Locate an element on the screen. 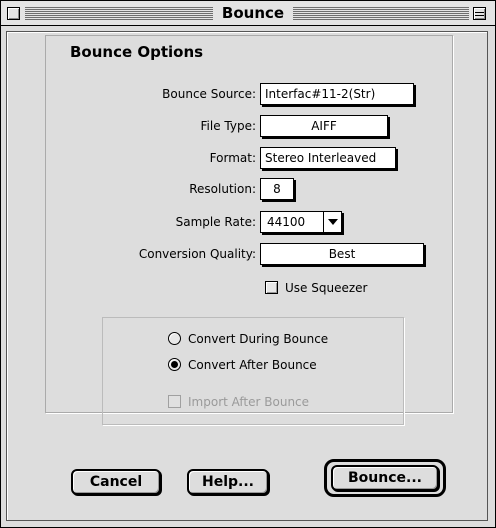 The height and width of the screenshot is (528, 496). convert-after-bounce-label: Convert After Bounce is located at coordinates (252, 365).